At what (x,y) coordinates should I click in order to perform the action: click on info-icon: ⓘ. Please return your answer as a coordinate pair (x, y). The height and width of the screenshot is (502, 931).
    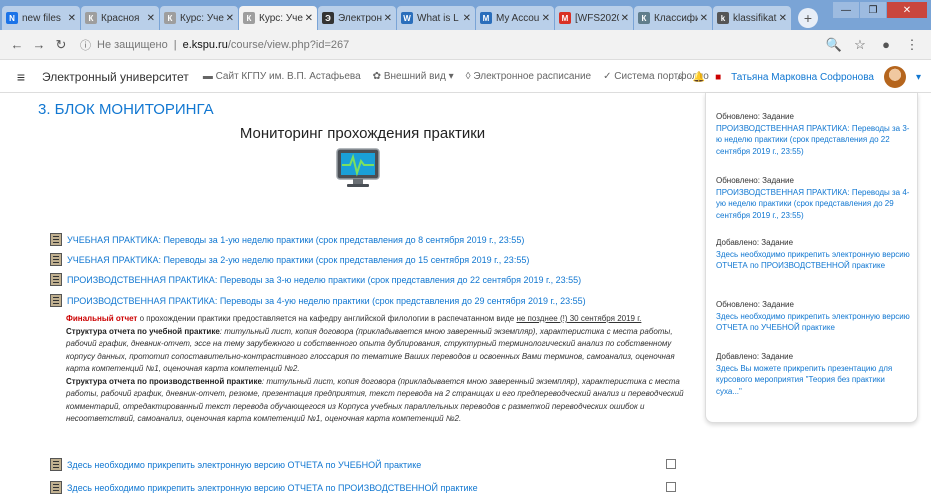
    Looking at the image, I should click on (85, 45).